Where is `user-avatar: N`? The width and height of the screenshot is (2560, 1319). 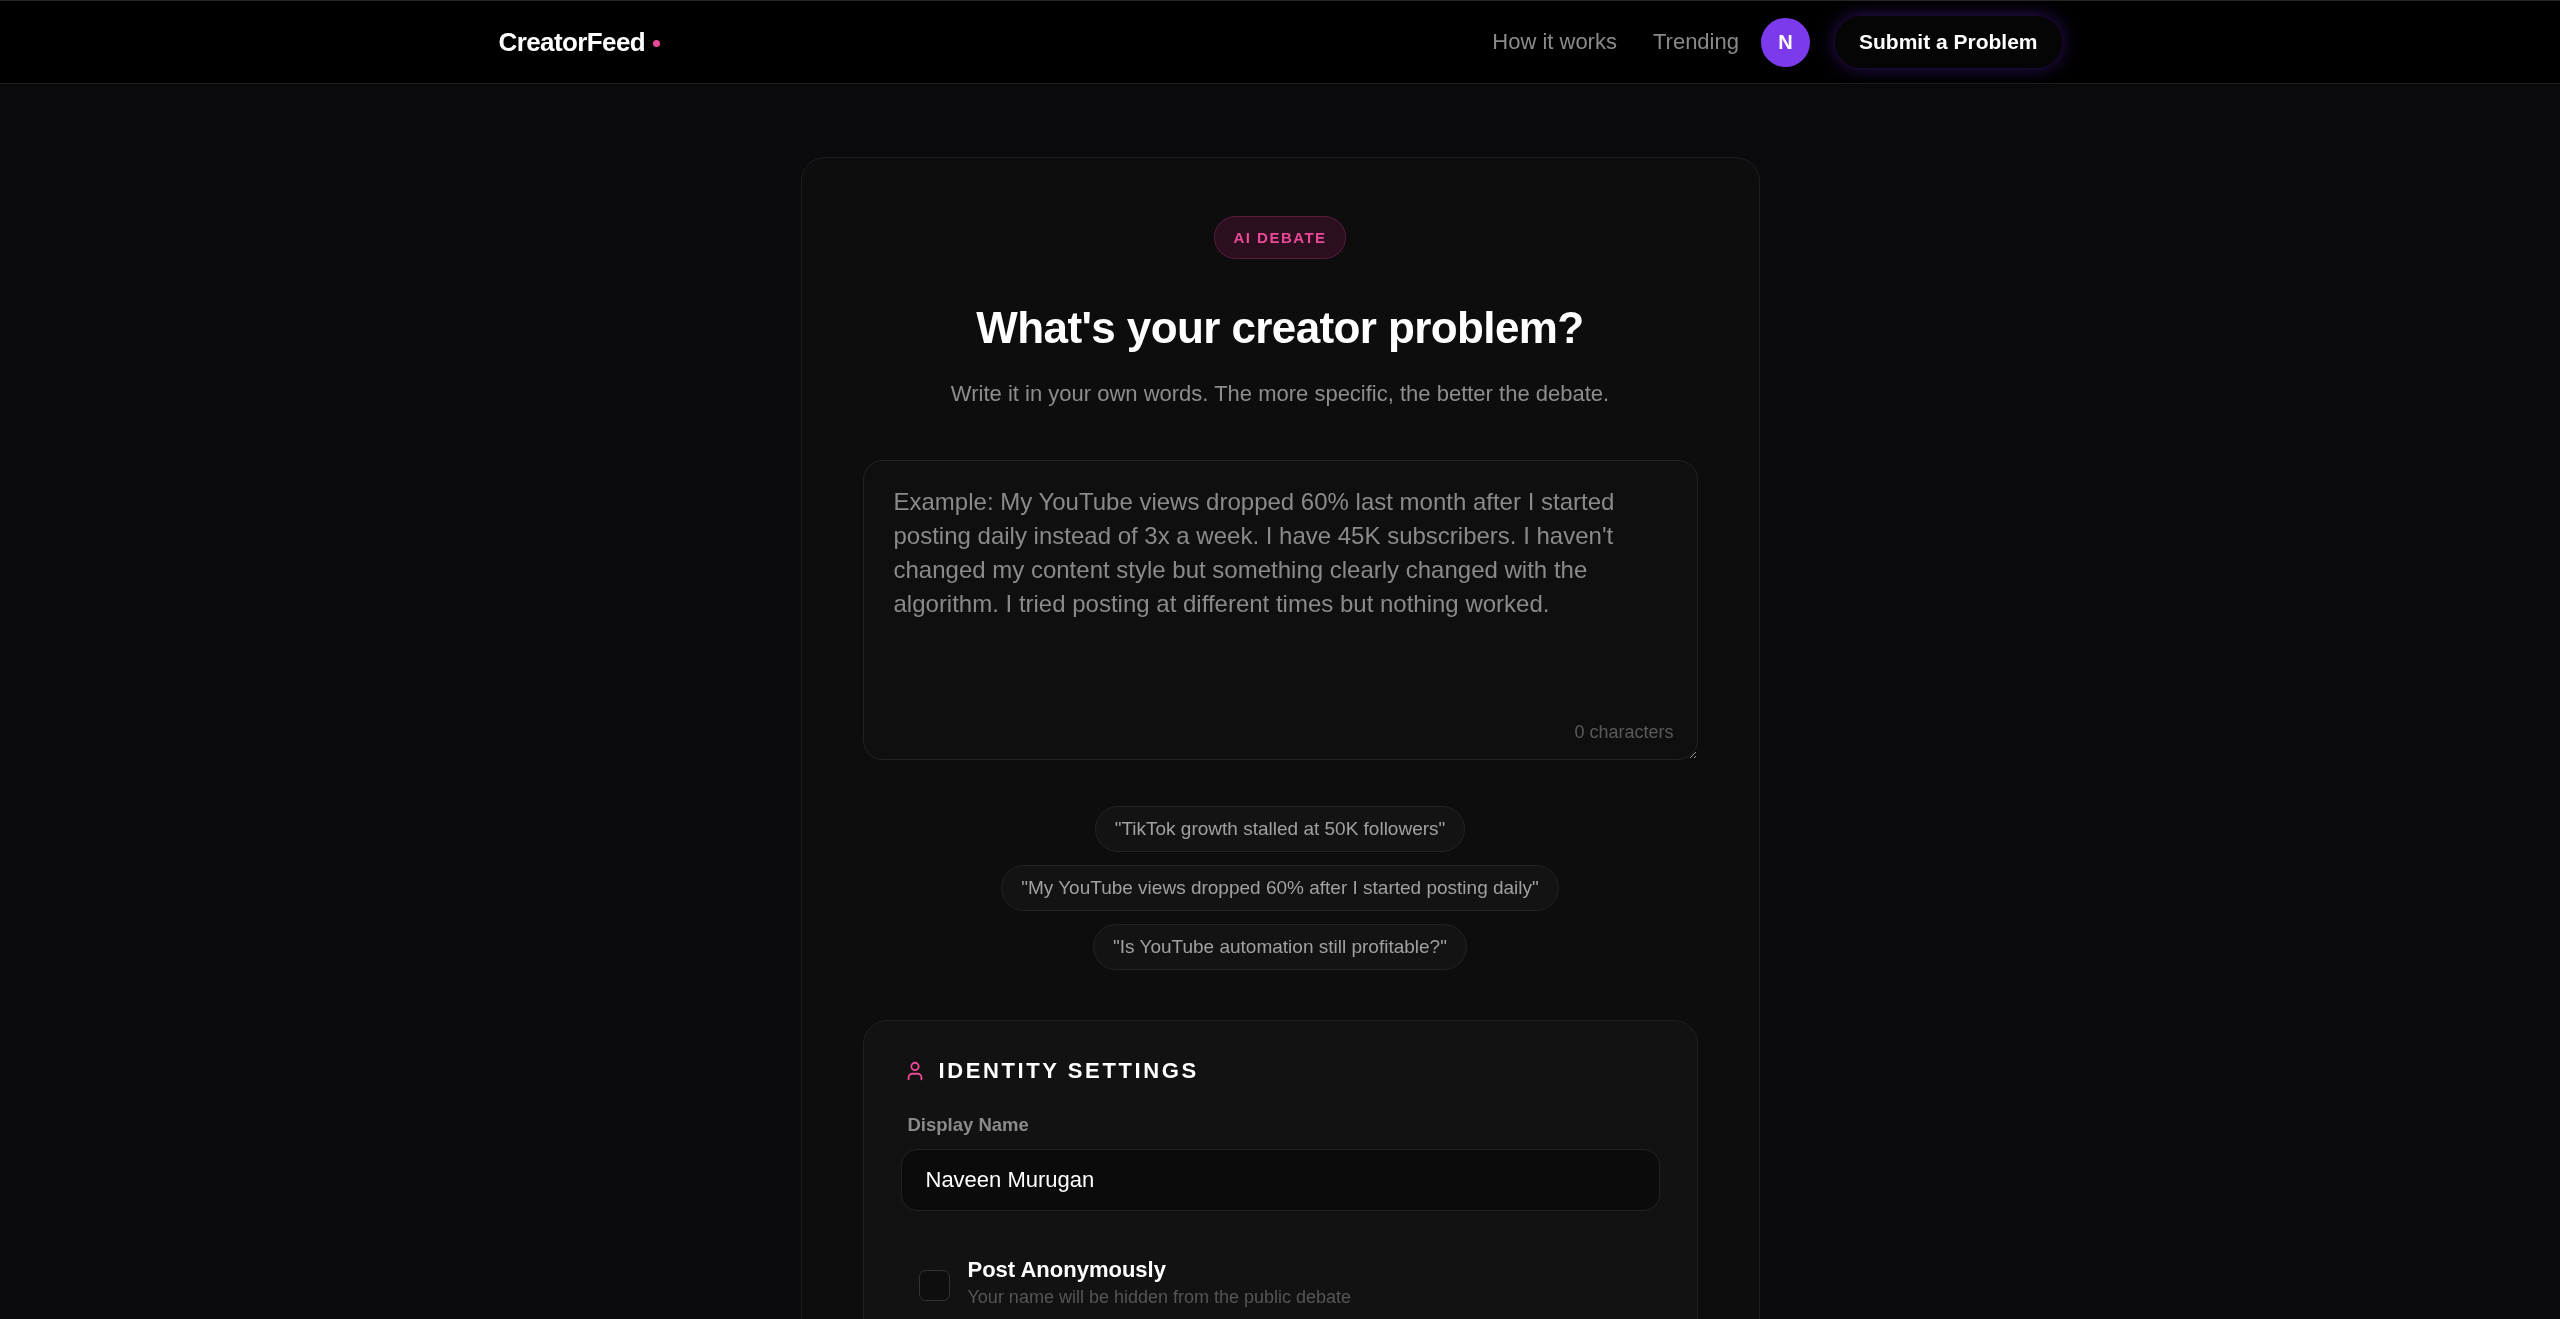 user-avatar: N is located at coordinates (1785, 42).